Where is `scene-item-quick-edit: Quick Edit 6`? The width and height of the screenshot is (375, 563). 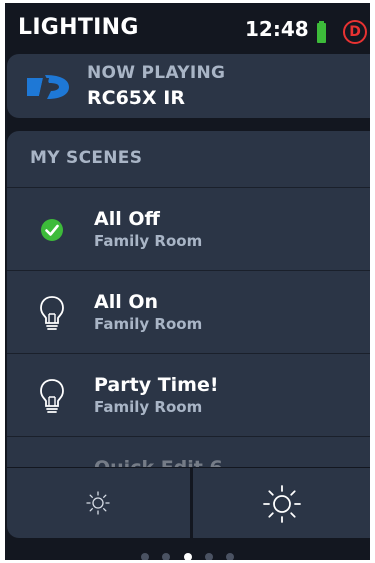 scene-item-quick-edit: Quick Edit 6 is located at coordinates (188, 452).